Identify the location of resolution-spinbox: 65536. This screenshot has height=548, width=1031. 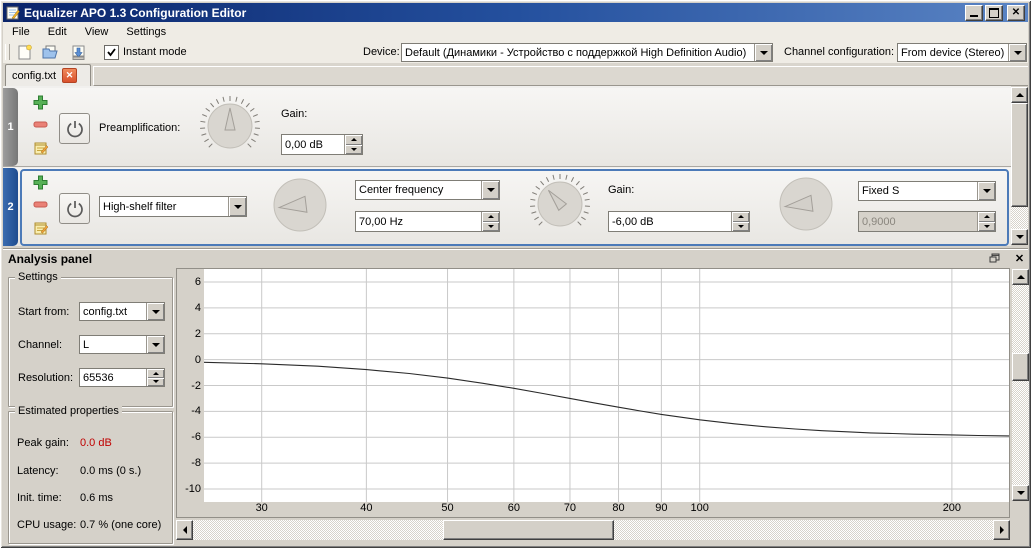
(122, 377).